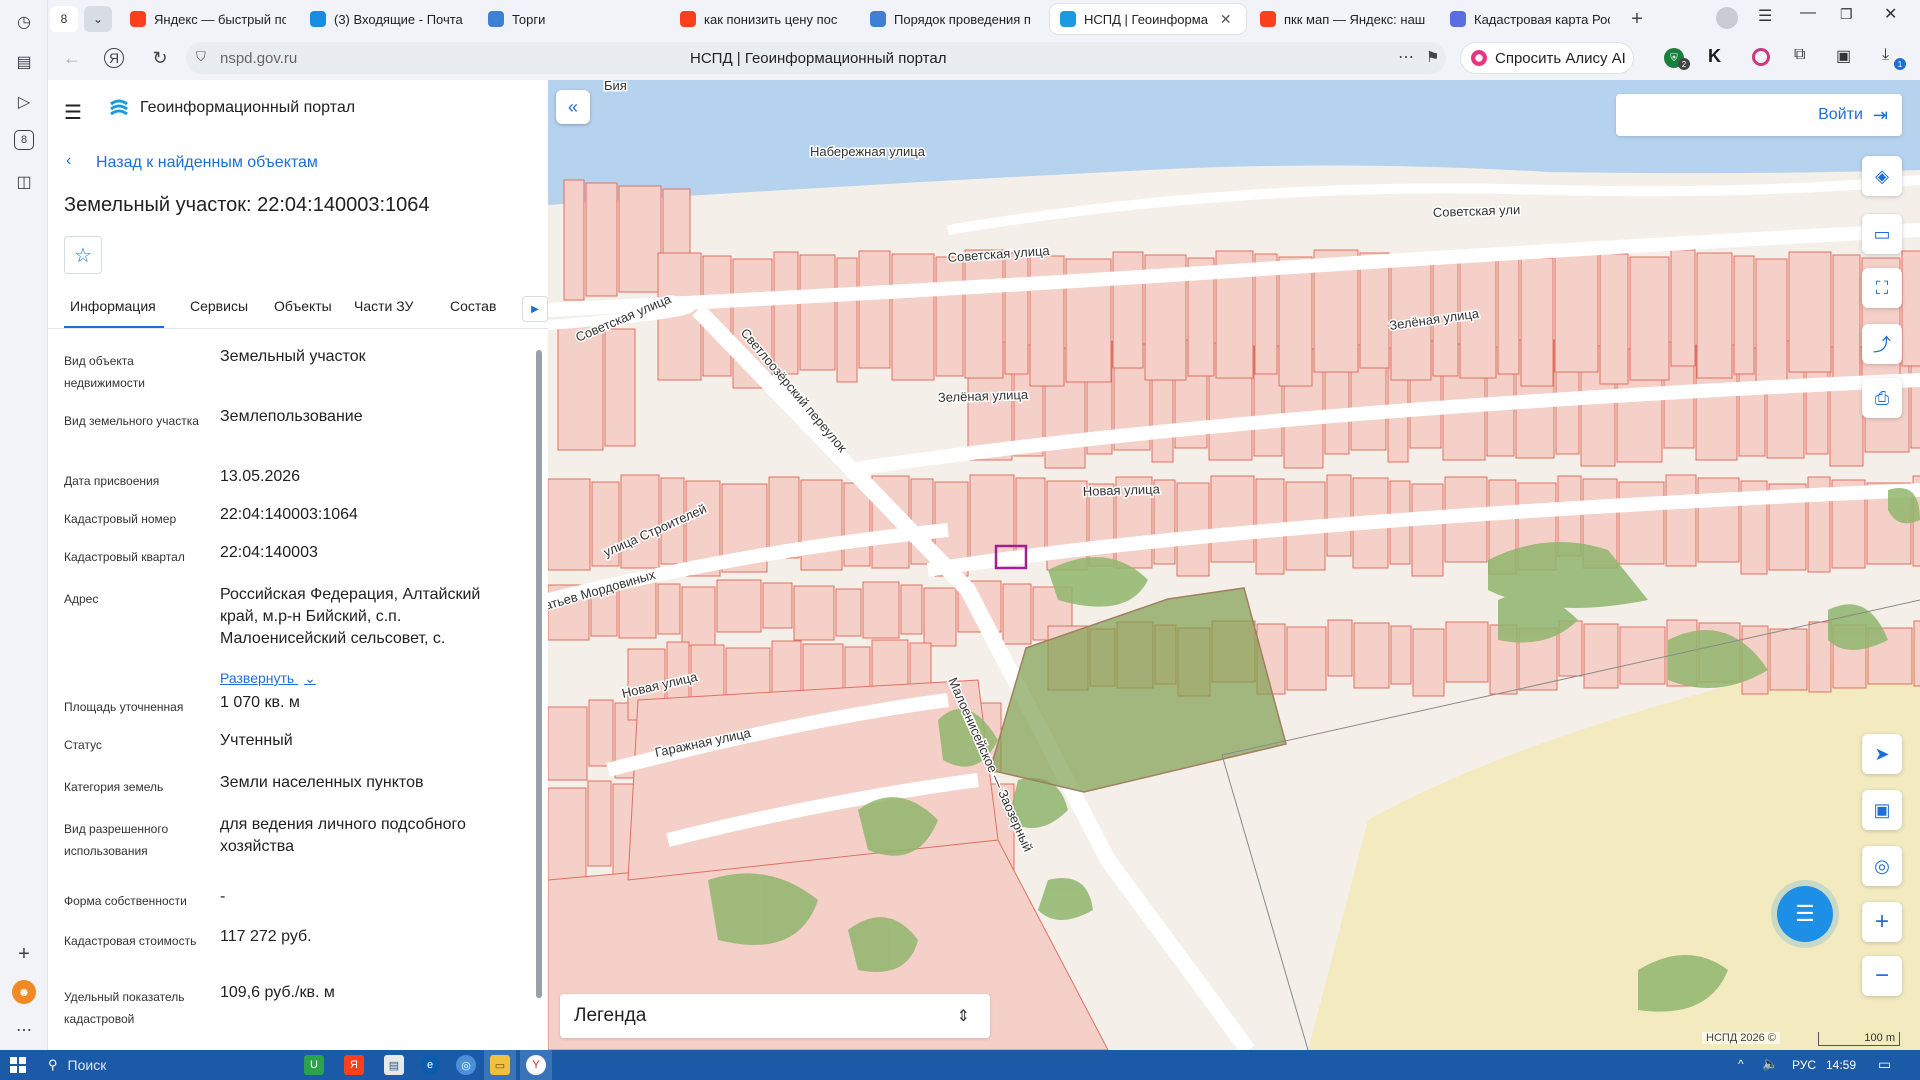  Describe the element at coordinates (114, 58) in the screenshot. I see `yandex-y-icon: Я` at that location.